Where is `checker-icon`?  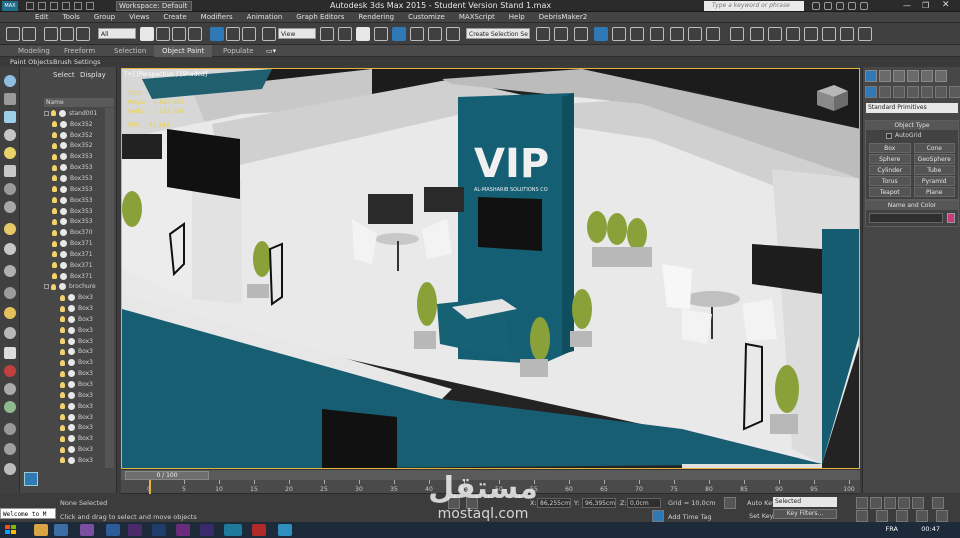 checker-icon is located at coordinates (10, 353).